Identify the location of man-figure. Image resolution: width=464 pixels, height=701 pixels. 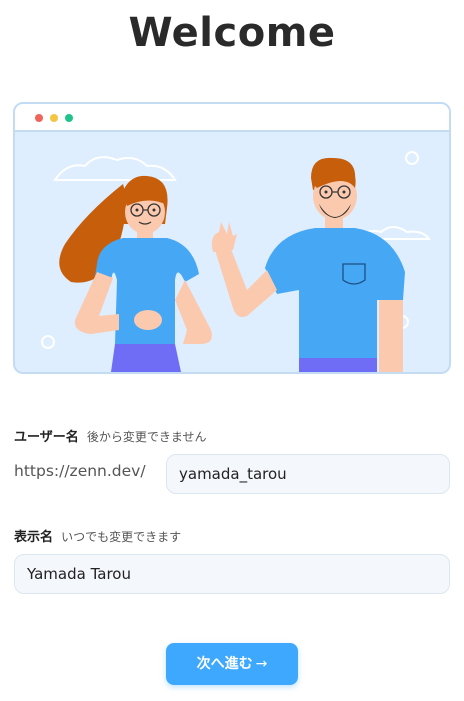
(308, 264).